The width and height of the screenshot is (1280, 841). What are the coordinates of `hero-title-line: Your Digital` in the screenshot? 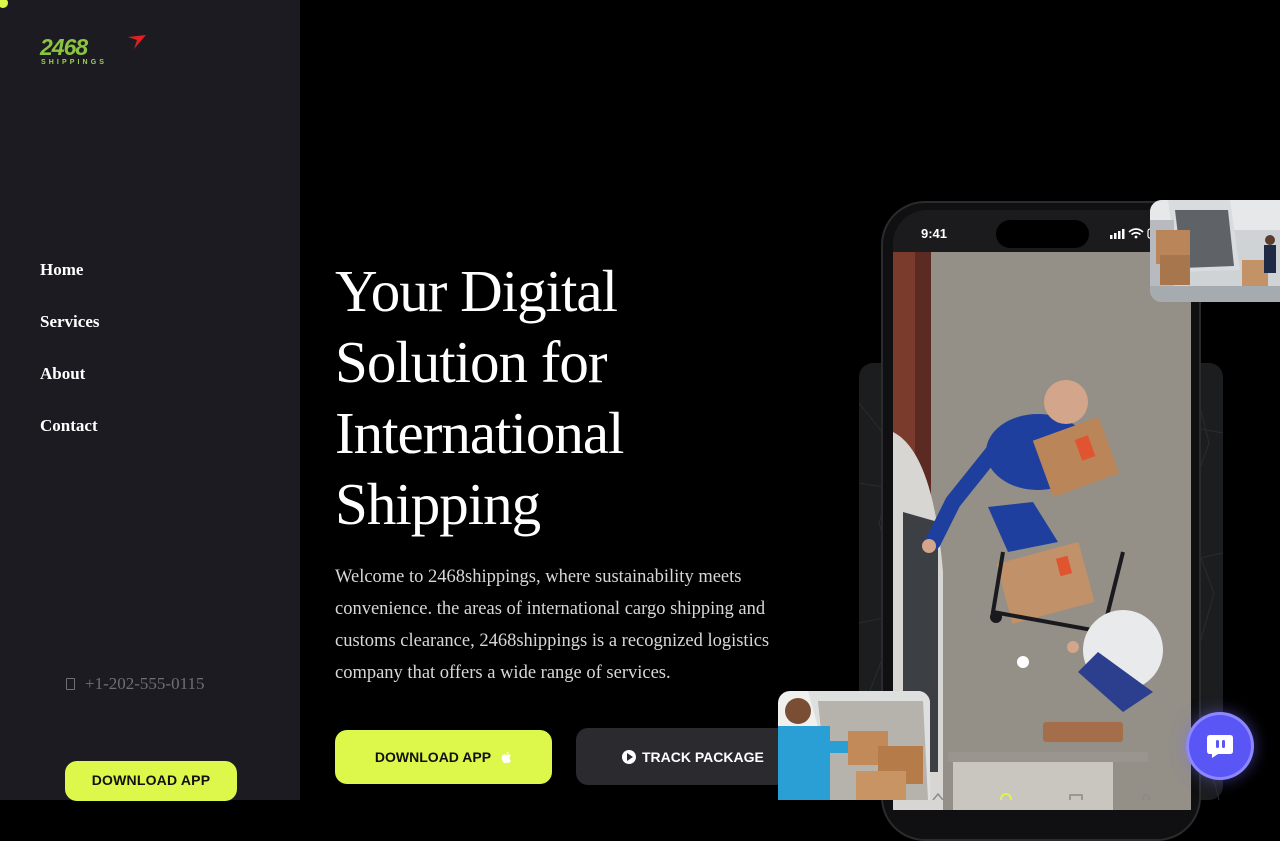 It's located at (476, 291).